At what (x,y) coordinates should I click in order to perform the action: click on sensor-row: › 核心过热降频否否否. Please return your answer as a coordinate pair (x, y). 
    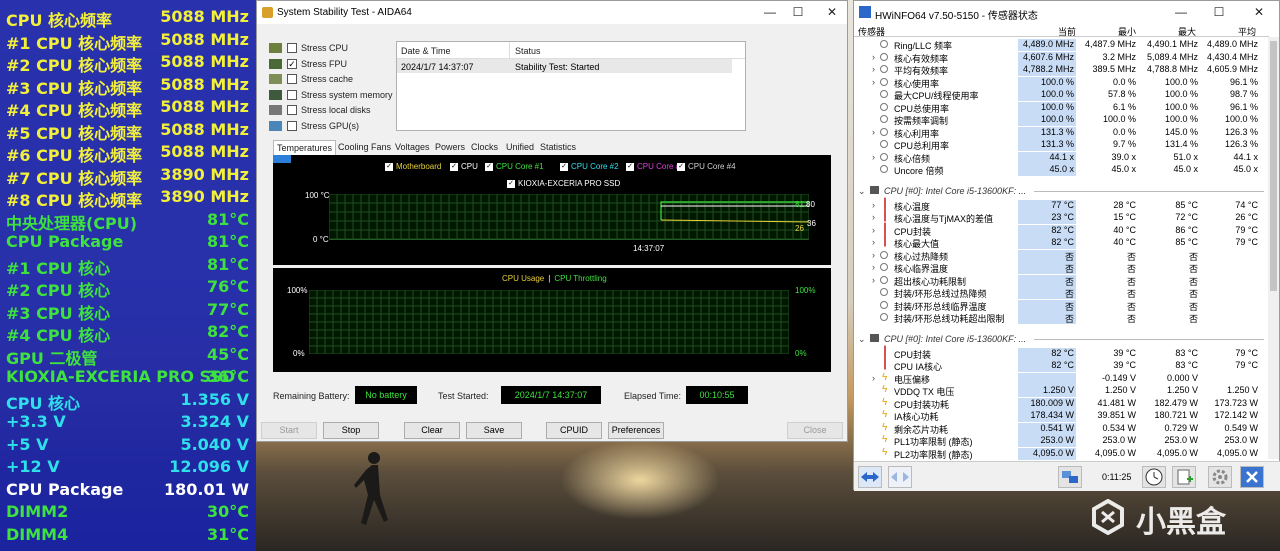
    Looking at the image, I should click on (1061, 255).